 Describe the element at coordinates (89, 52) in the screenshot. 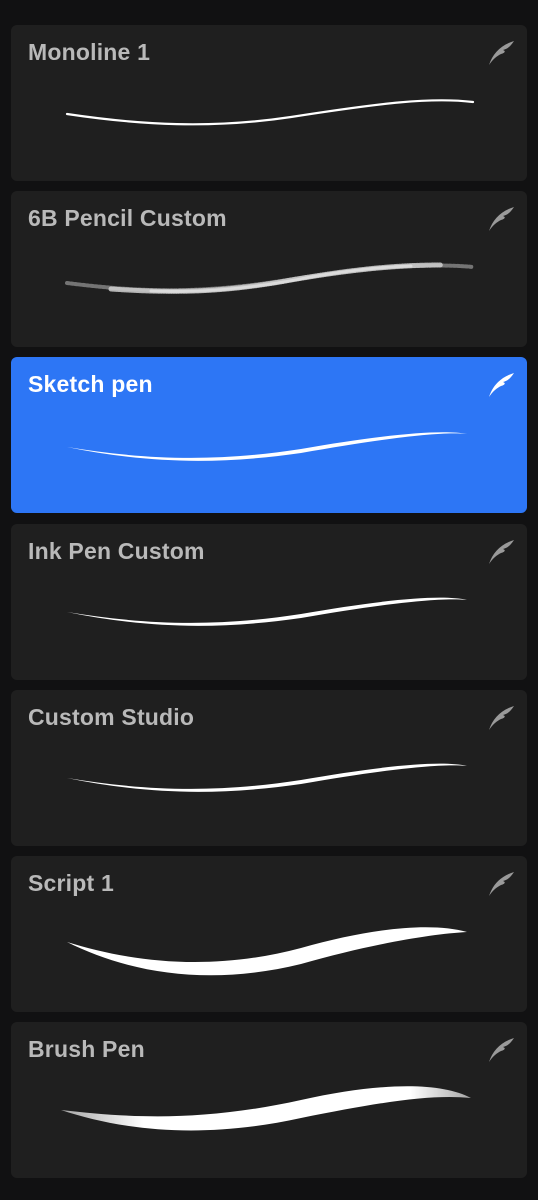

I see `brush-name: Monoline 1` at that location.